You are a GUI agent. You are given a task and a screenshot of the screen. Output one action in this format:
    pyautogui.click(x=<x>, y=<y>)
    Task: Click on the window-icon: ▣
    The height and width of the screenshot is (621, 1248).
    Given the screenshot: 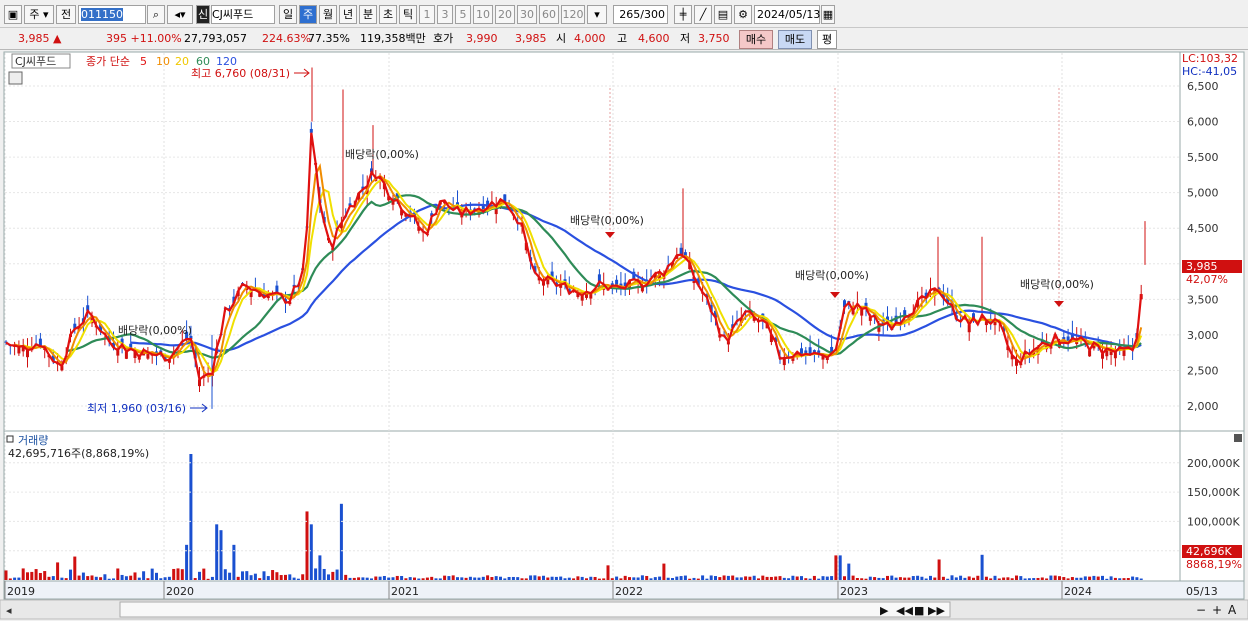 What is the action you would take?
    pyautogui.click(x=13, y=14)
    